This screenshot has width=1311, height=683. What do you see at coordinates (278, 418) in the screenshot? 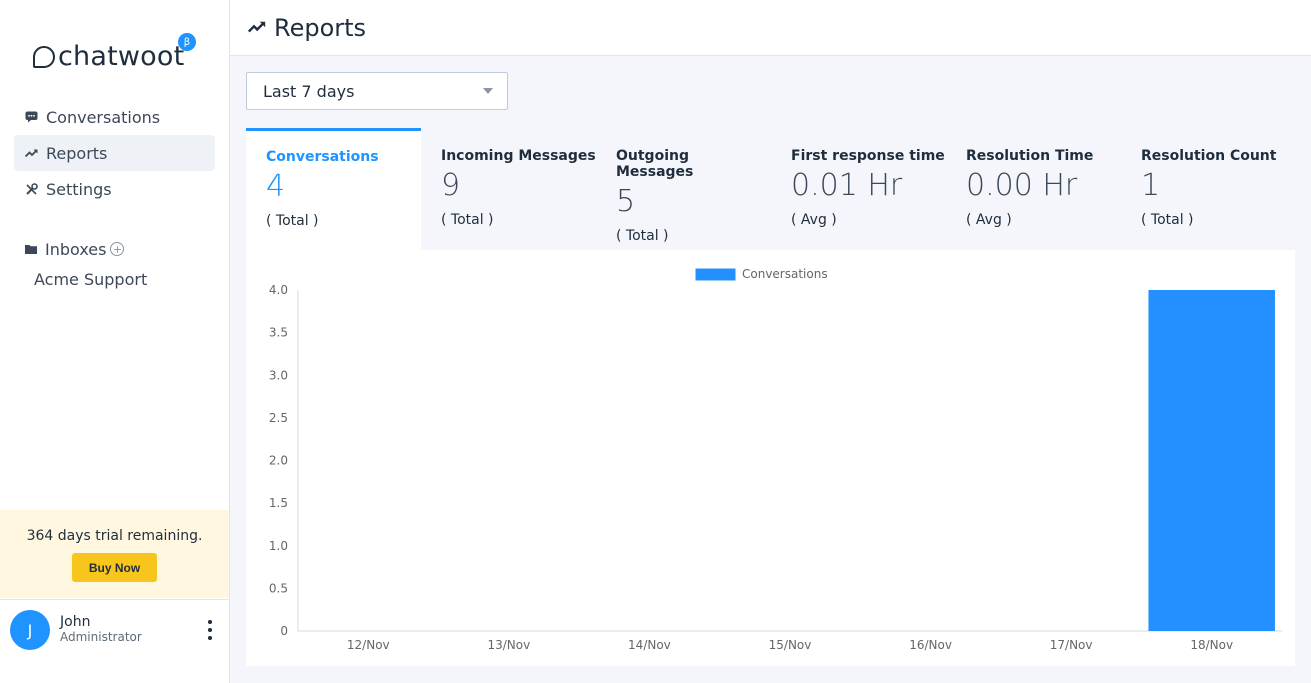
I see `y-tick-label: 2.5` at bounding box center [278, 418].